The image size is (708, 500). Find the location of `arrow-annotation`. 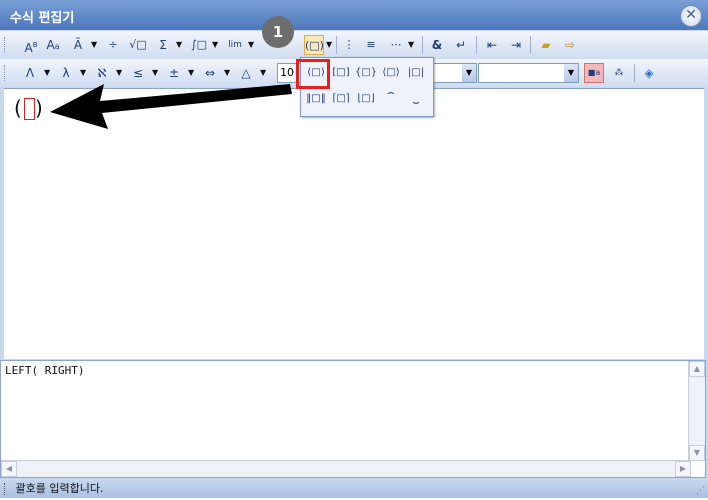

arrow-annotation is located at coordinates (171, 106).